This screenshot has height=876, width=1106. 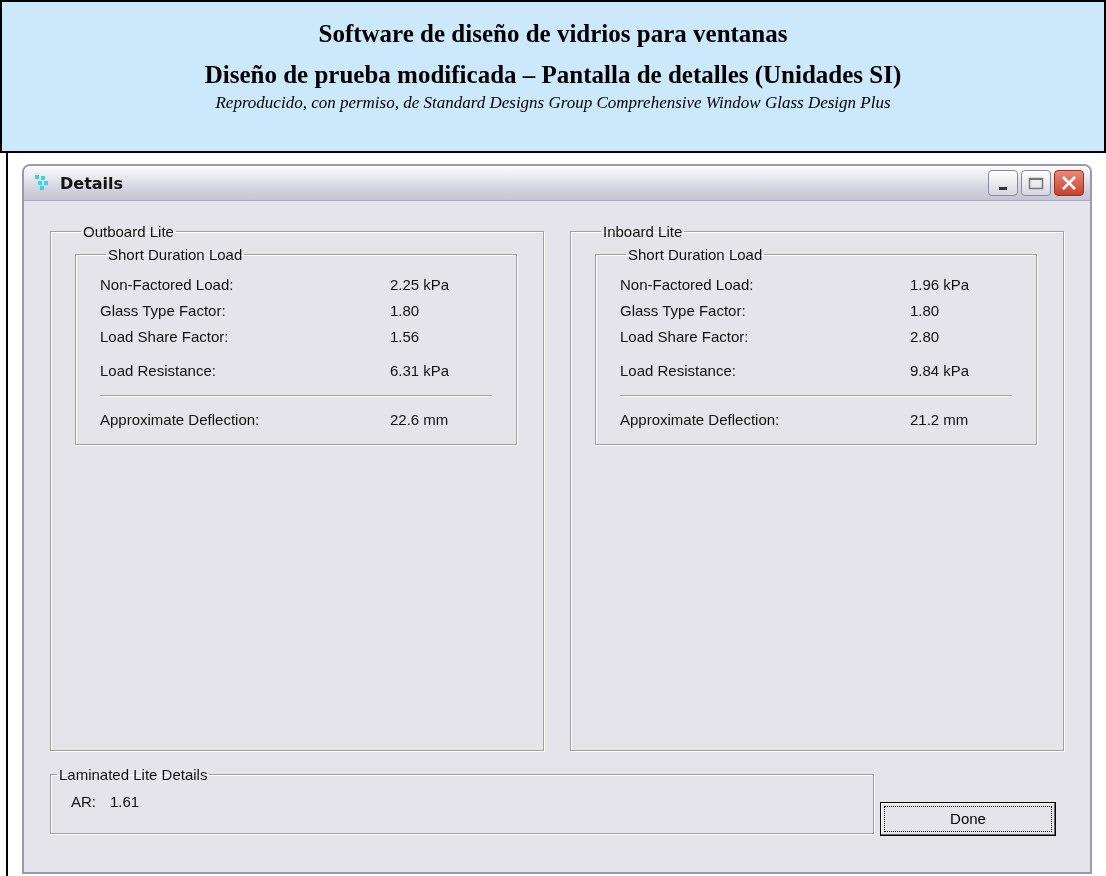 I want to click on app-icon, so click(x=42, y=183).